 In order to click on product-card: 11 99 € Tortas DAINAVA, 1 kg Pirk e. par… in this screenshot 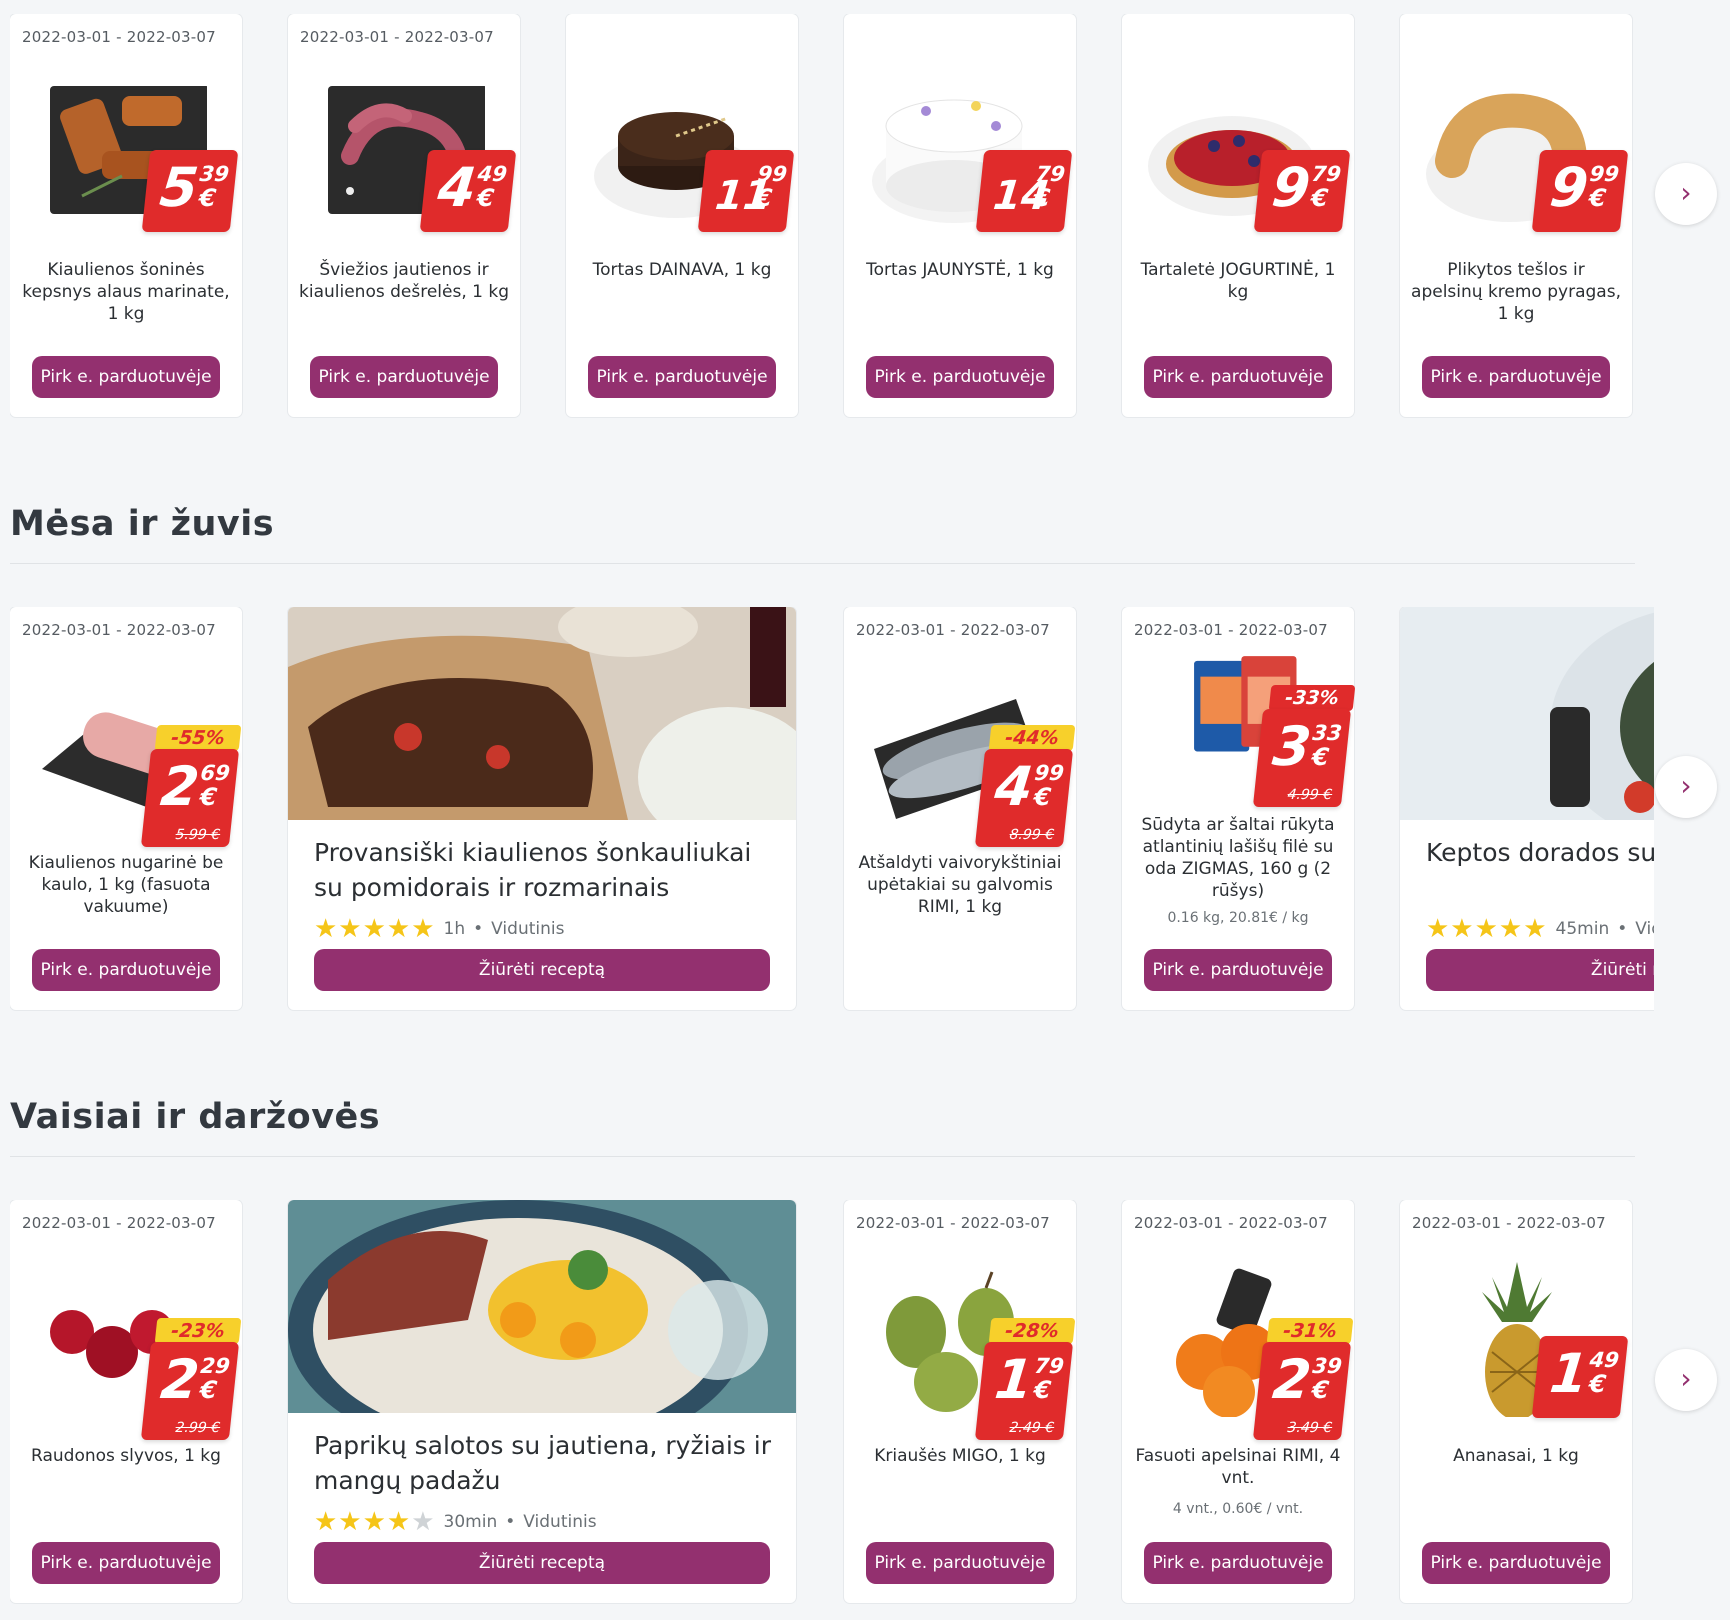, I will do `click(682, 215)`.